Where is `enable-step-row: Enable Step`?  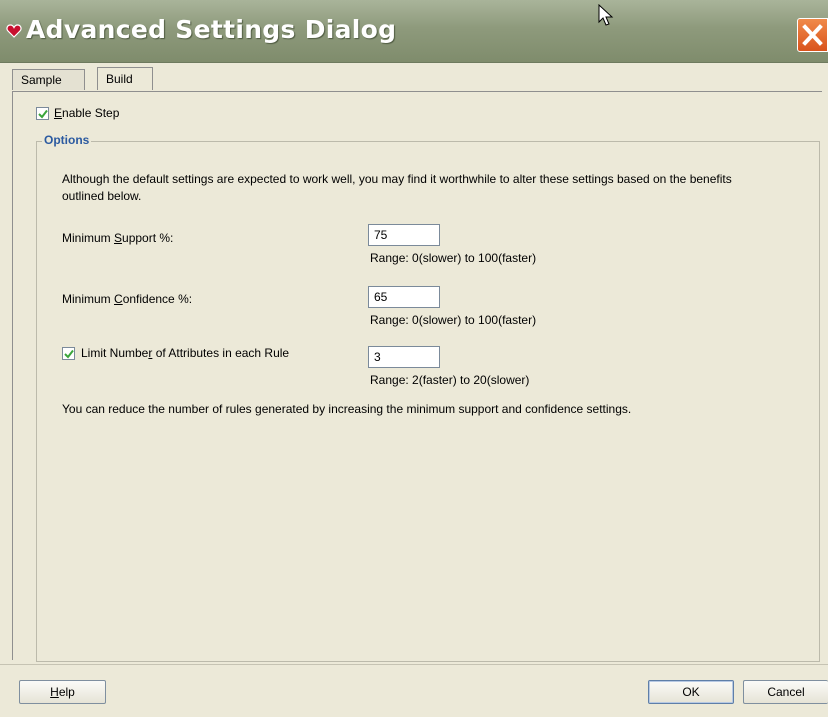
enable-step-row: Enable Step is located at coordinates (77, 113).